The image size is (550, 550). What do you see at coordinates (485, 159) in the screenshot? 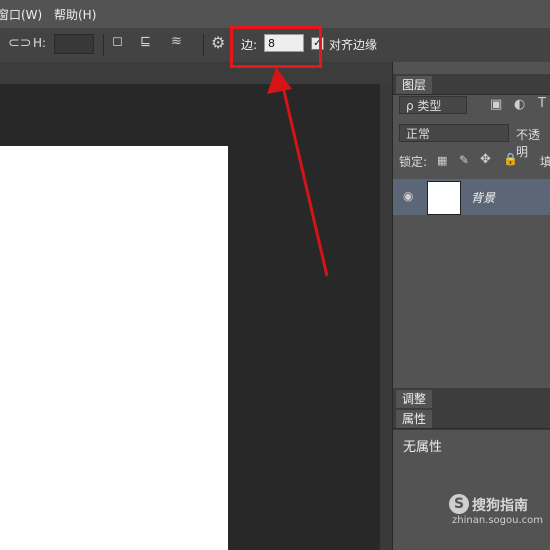
I see `lock-position-icon: ✥` at bounding box center [485, 159].